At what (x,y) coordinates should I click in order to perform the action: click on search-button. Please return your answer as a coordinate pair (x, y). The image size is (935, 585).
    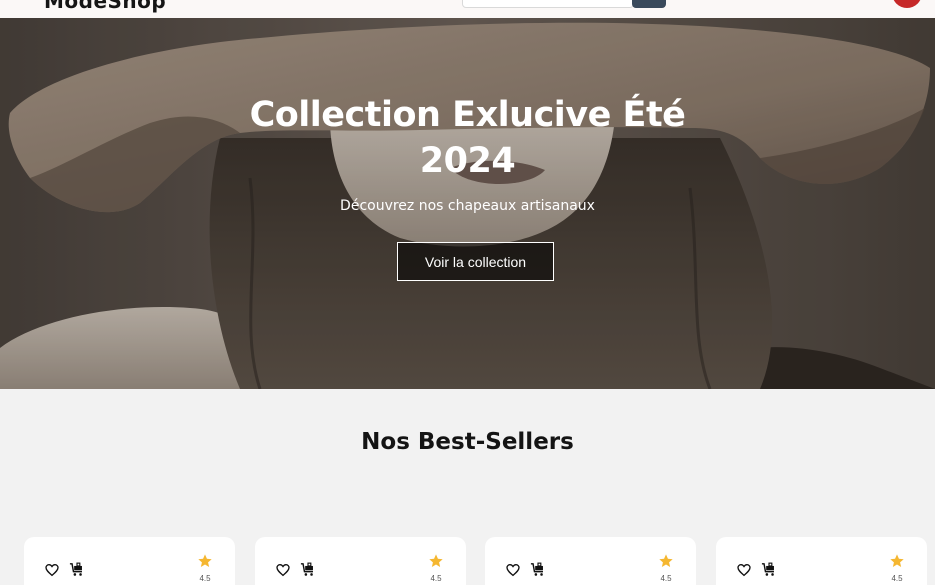
    Looking at the image, I should click on (649, 4).